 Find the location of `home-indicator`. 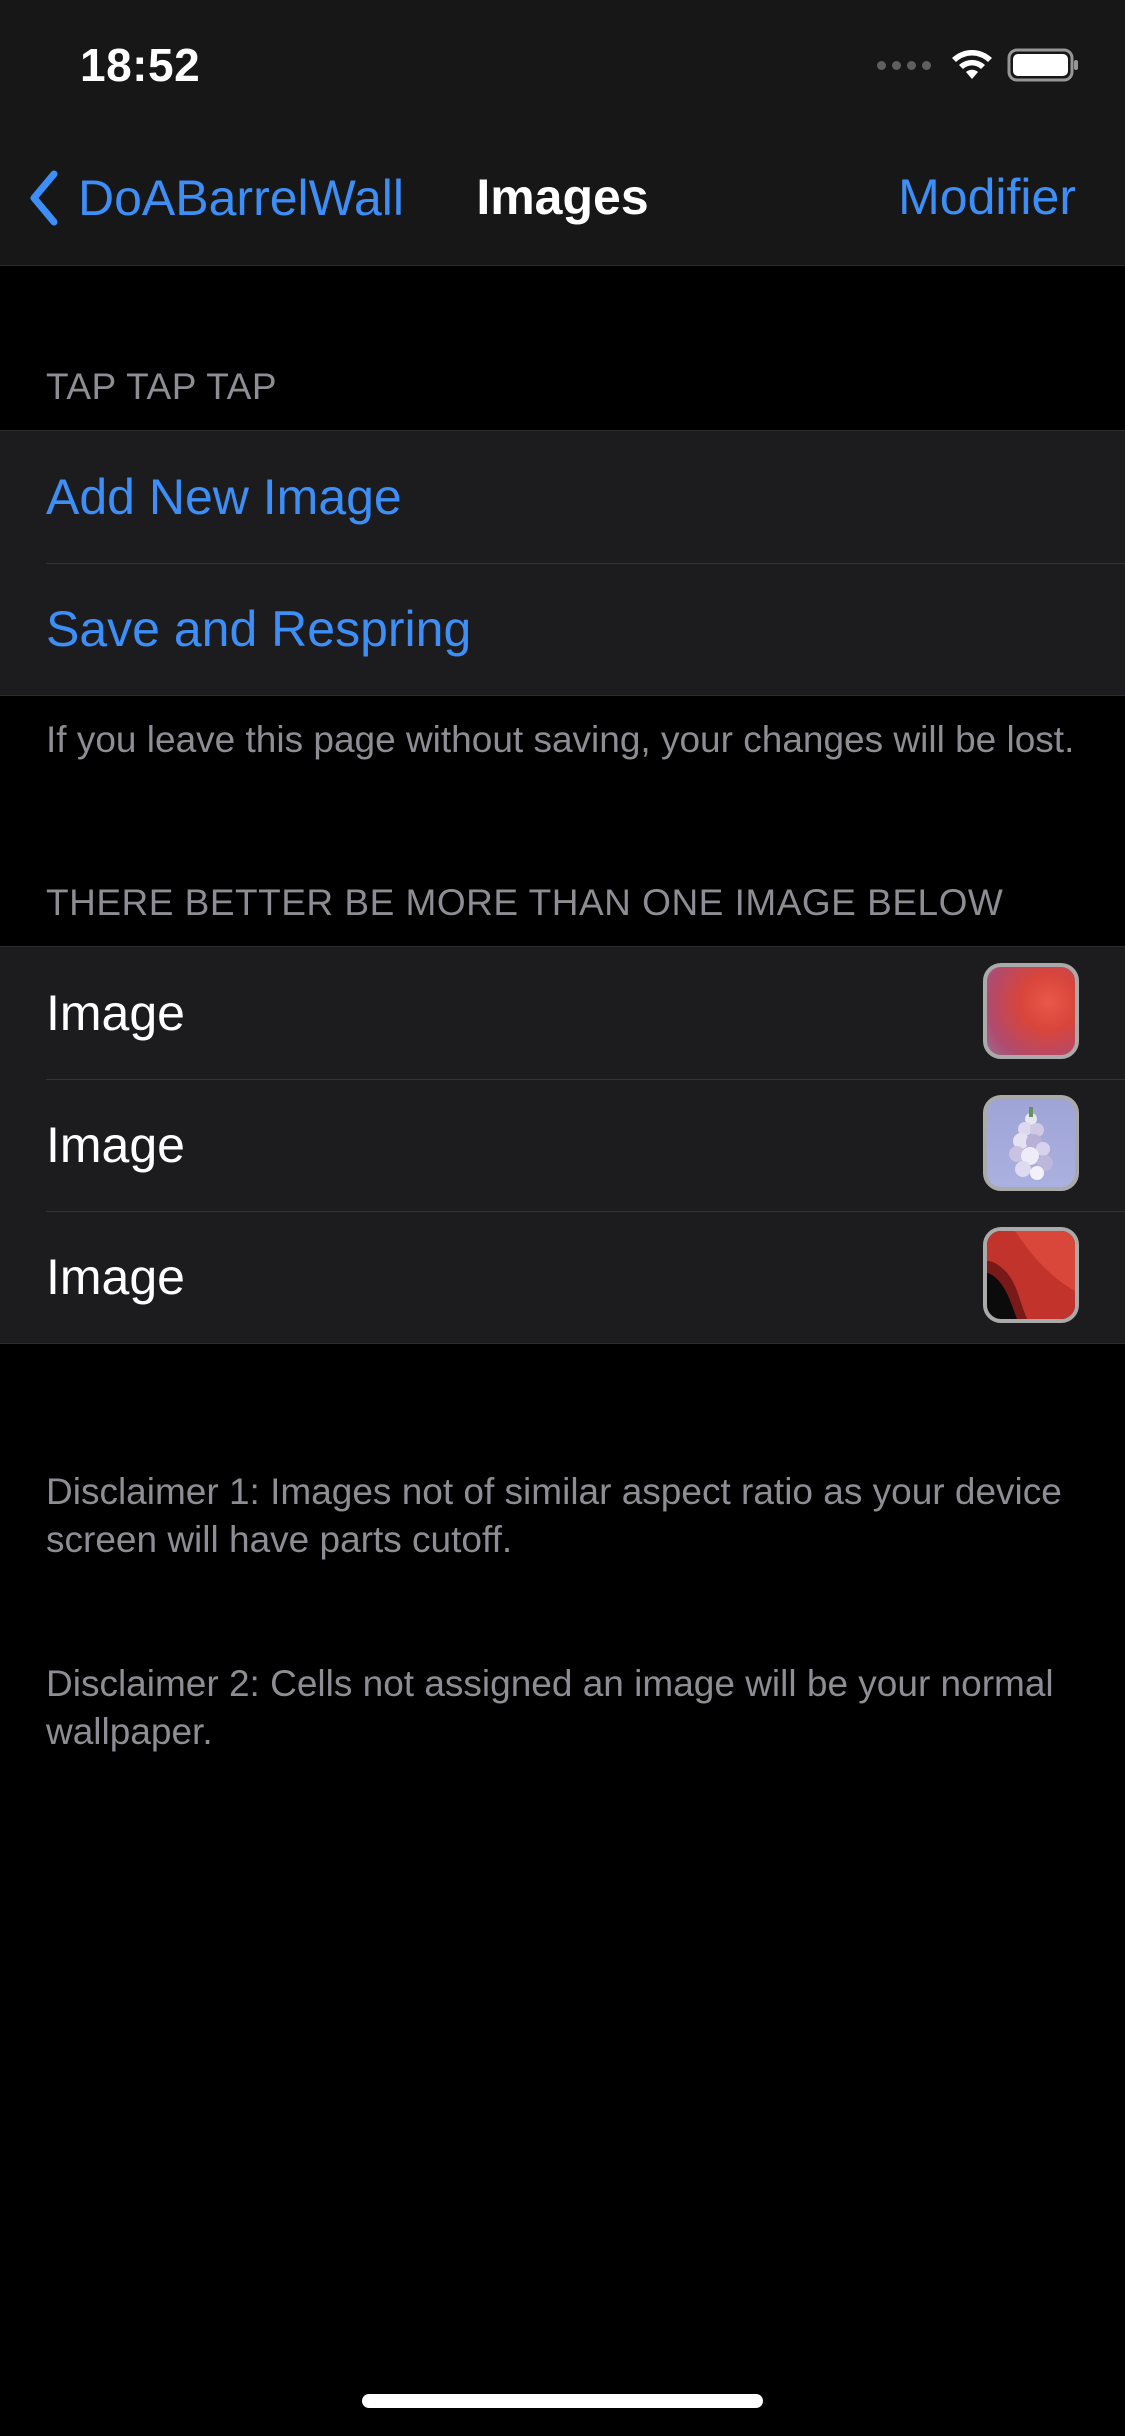

home-indicator is located at coordinates (562, 2401).